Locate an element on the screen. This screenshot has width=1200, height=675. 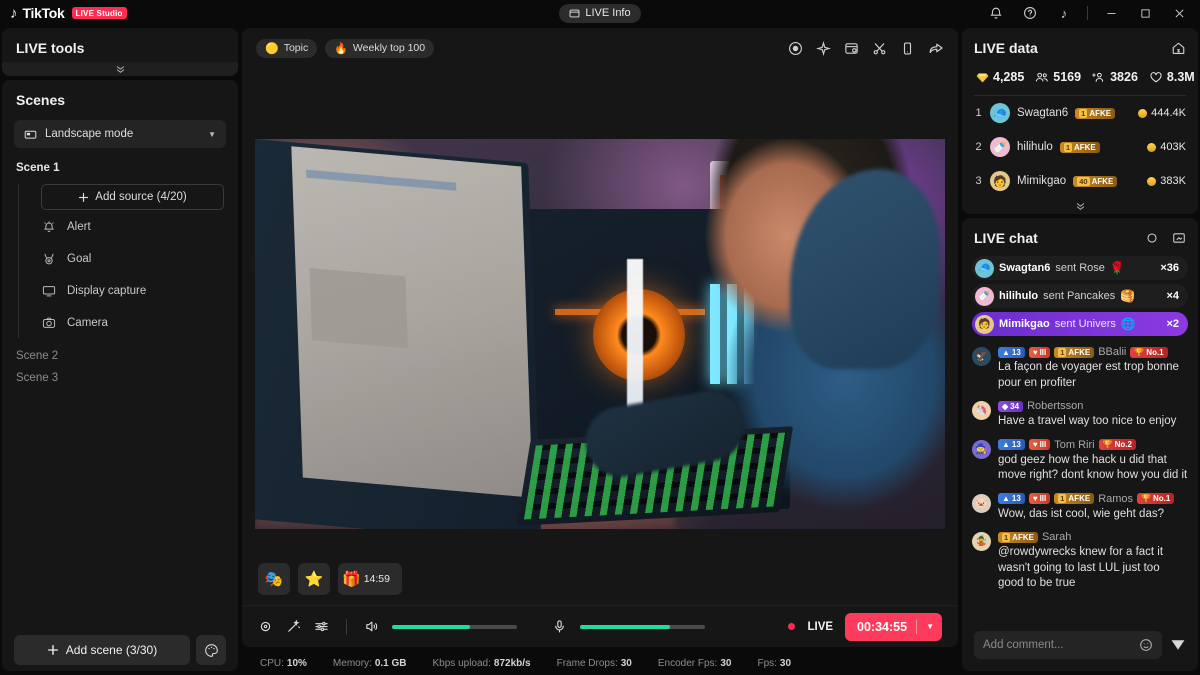
tiktok-icon: ♪ is located at coordinates (1064, 13).